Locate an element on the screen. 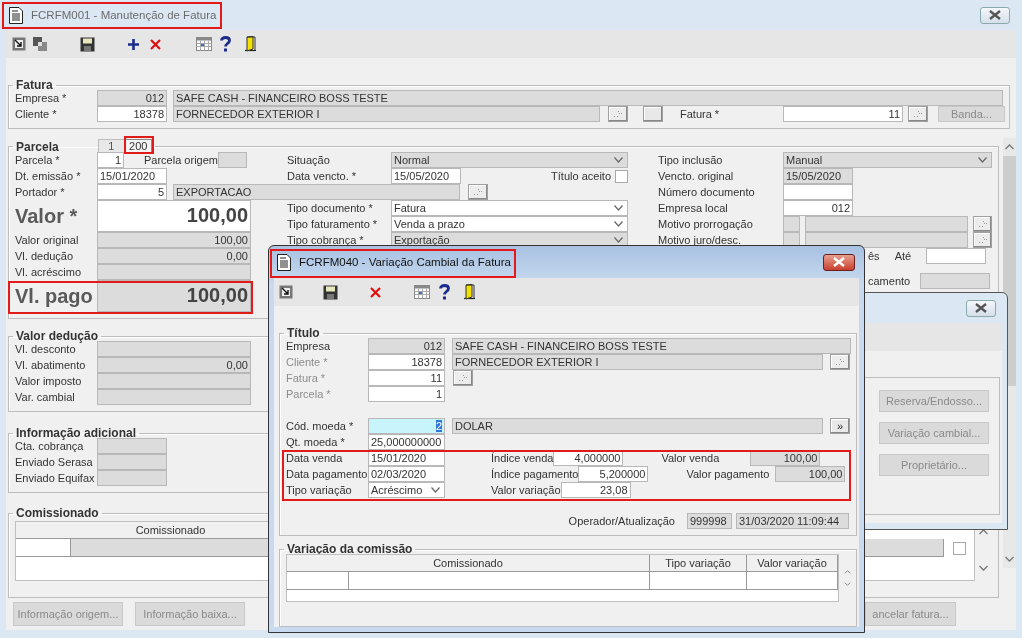 The width and height of the screenshot is (1022, 638). field-label: Data vencto. * is located at coordinates (322, 176).